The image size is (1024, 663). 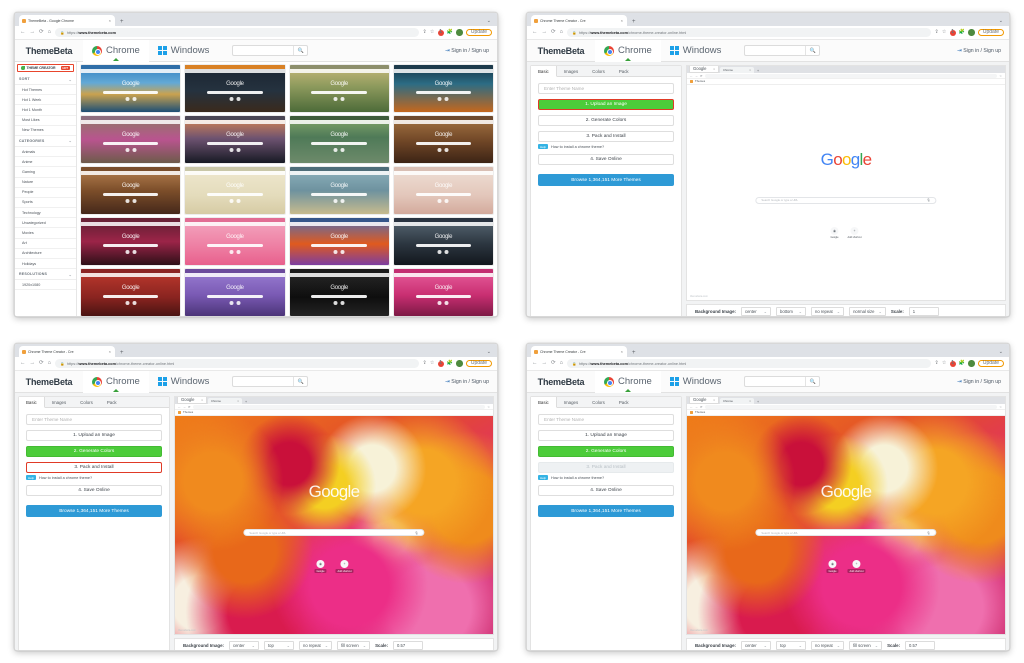 I want to click on scale-input: 0.57, so click(x=920, y=645).